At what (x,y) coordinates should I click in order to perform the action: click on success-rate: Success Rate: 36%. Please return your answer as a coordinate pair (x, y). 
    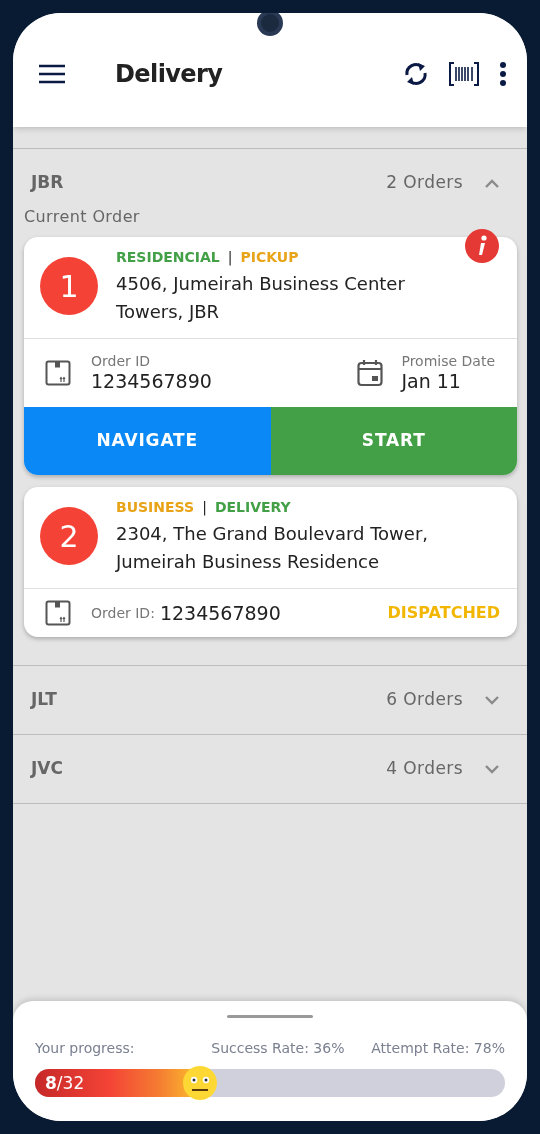
    Looking at the image, I should click on (278, 1048).